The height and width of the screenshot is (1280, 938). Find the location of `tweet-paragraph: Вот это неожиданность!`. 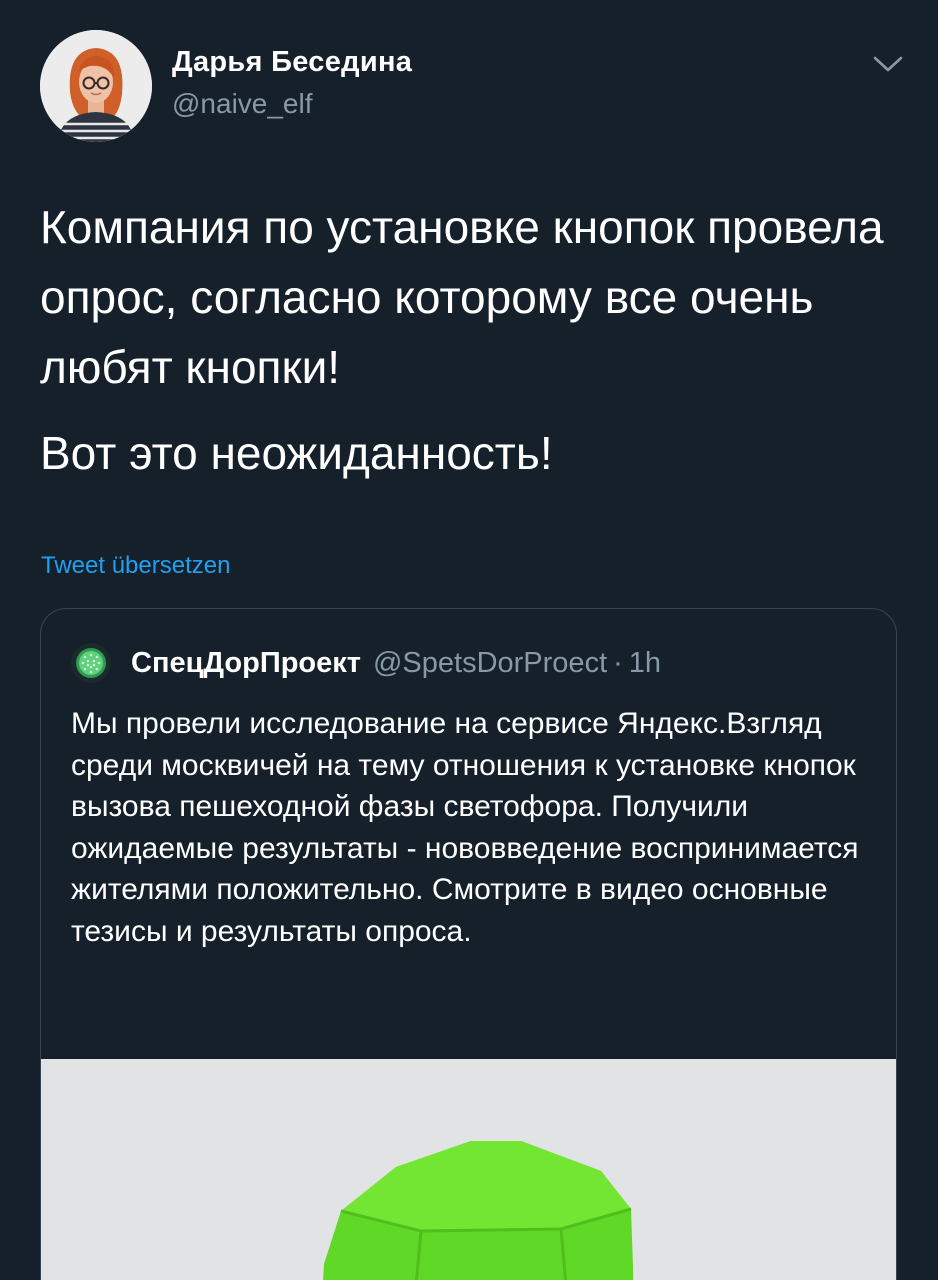

tweet-paragraph: Вот это неожиданность! is located at coordinates (296, 453).